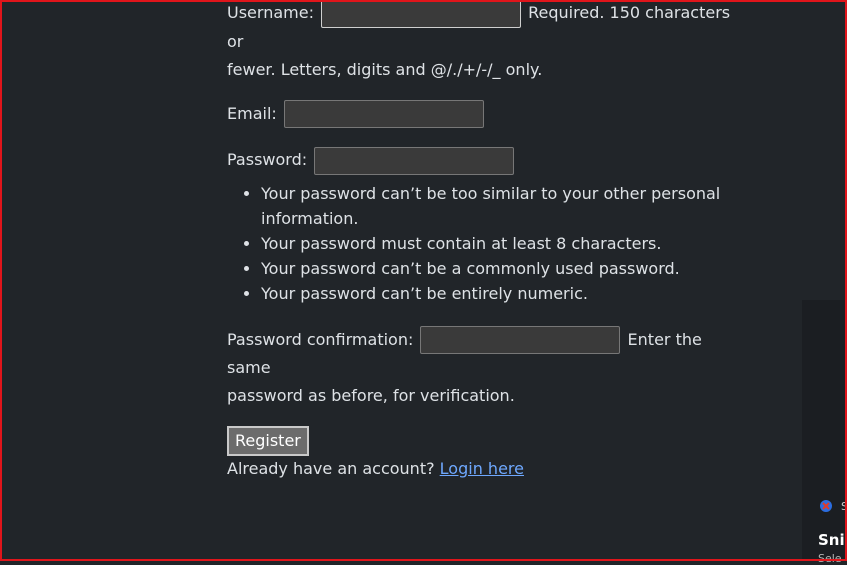 The height and width of the screenshot is (565, 847). I want to click on email-row: Email:, so click(487, 114).